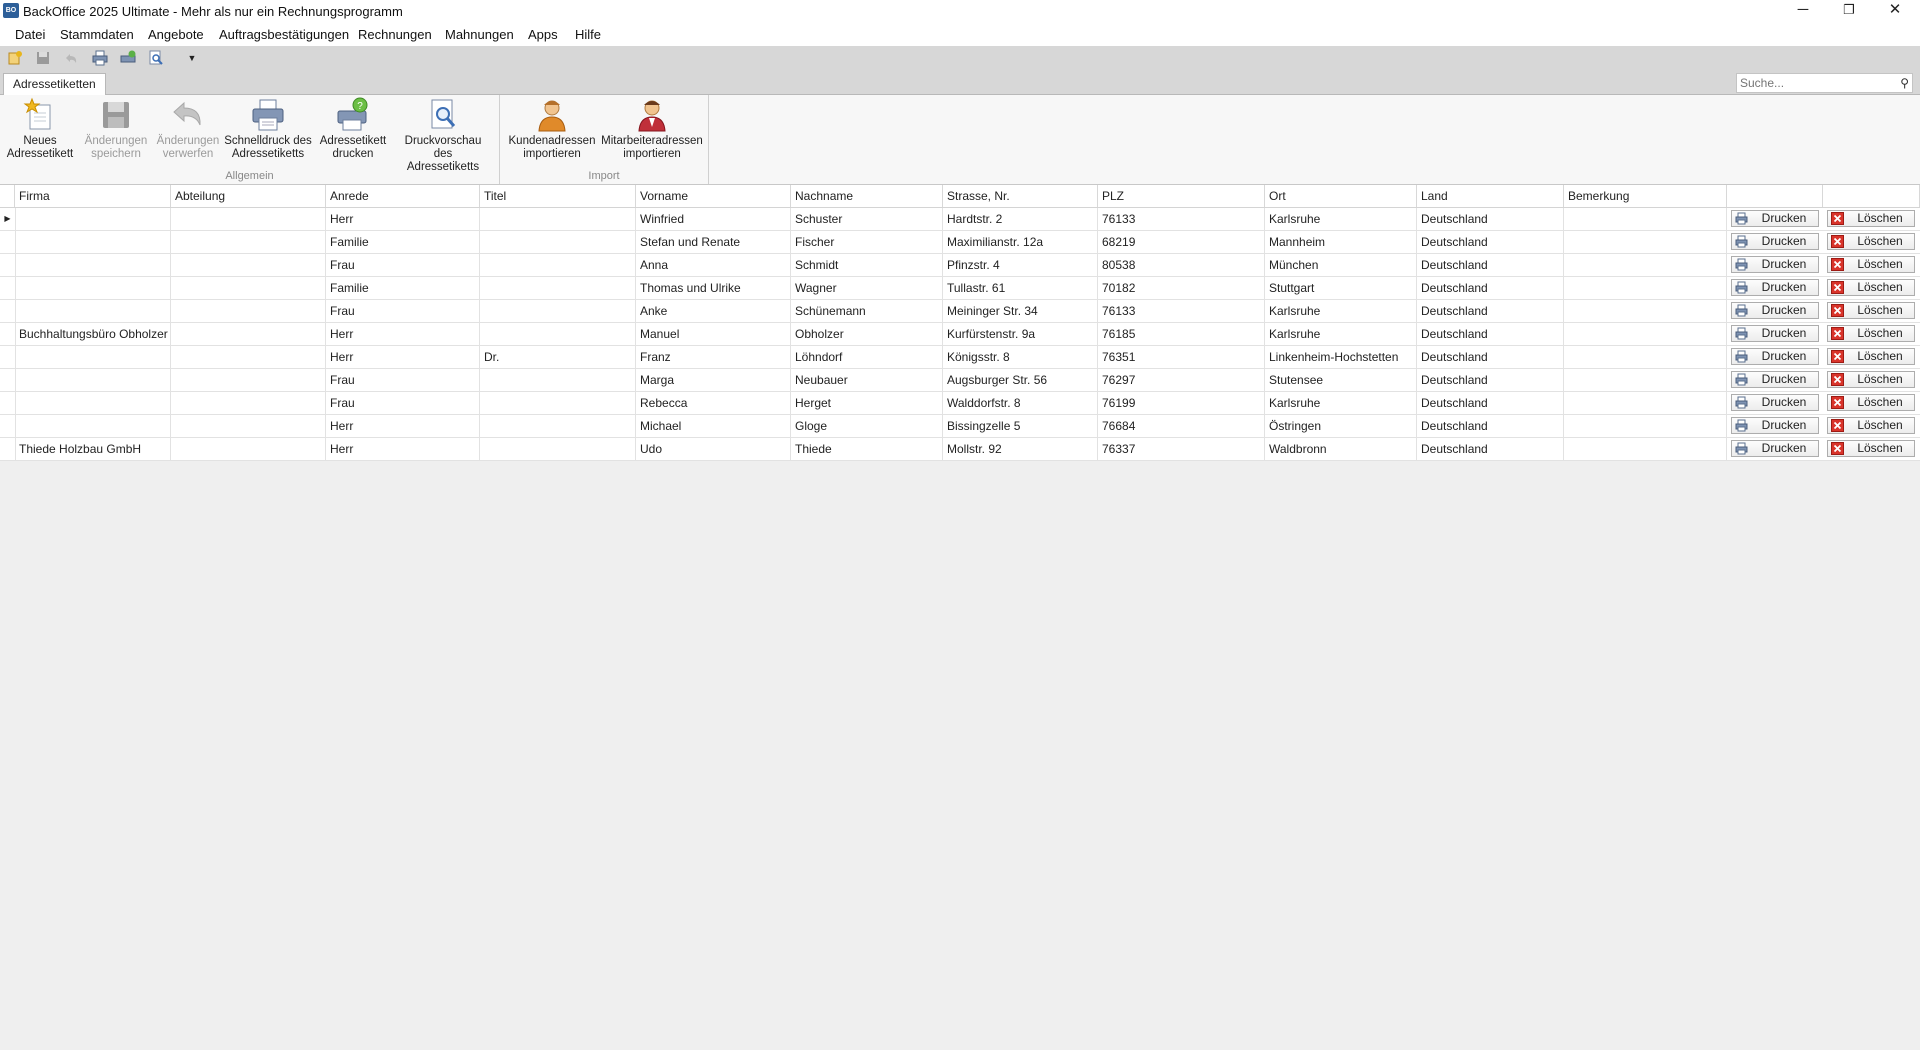 This screenshot has height=1050, width=1920. Describe the element at coordinates (15, 58) in the screenshot. I see `new-icon` at that location.